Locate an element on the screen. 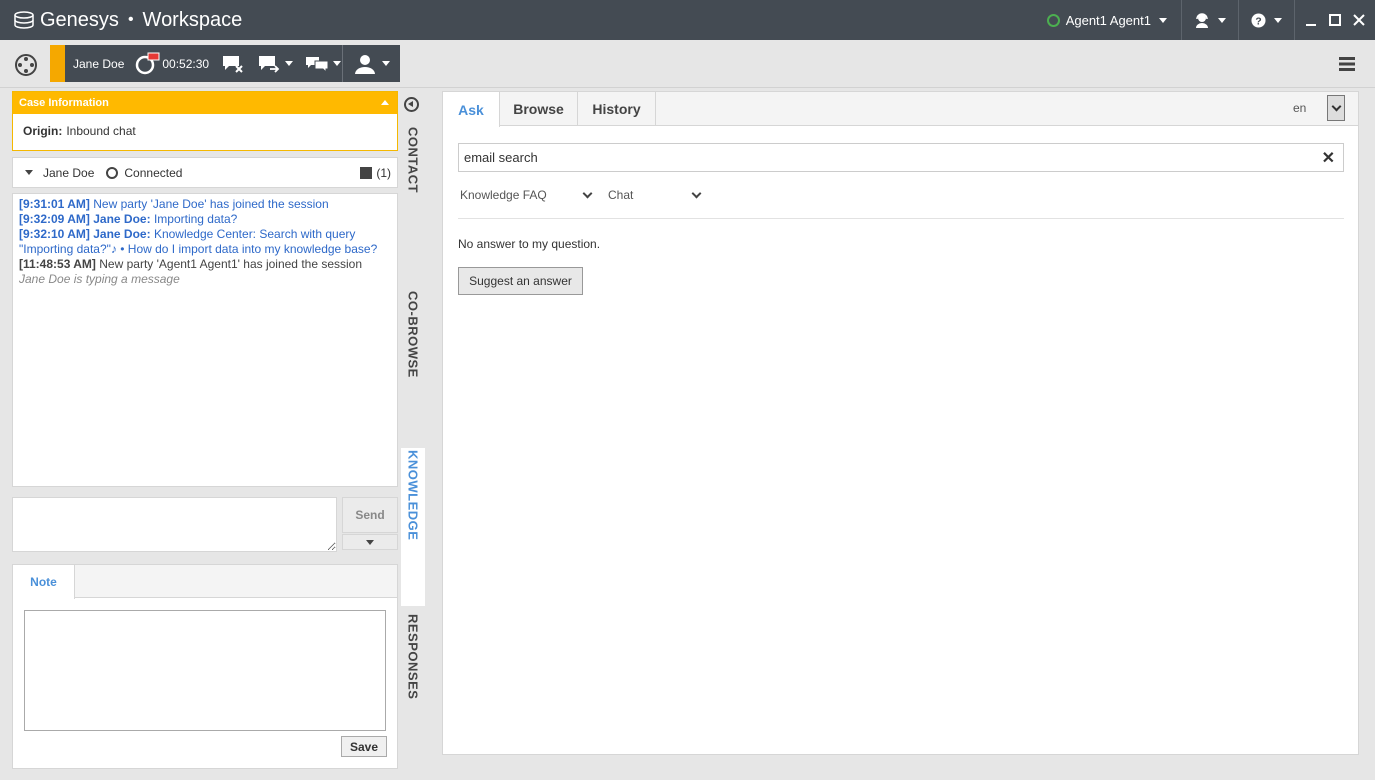 This screenshot has width=1375, height=780. tab-history: History is located at coordinates (617, 109).